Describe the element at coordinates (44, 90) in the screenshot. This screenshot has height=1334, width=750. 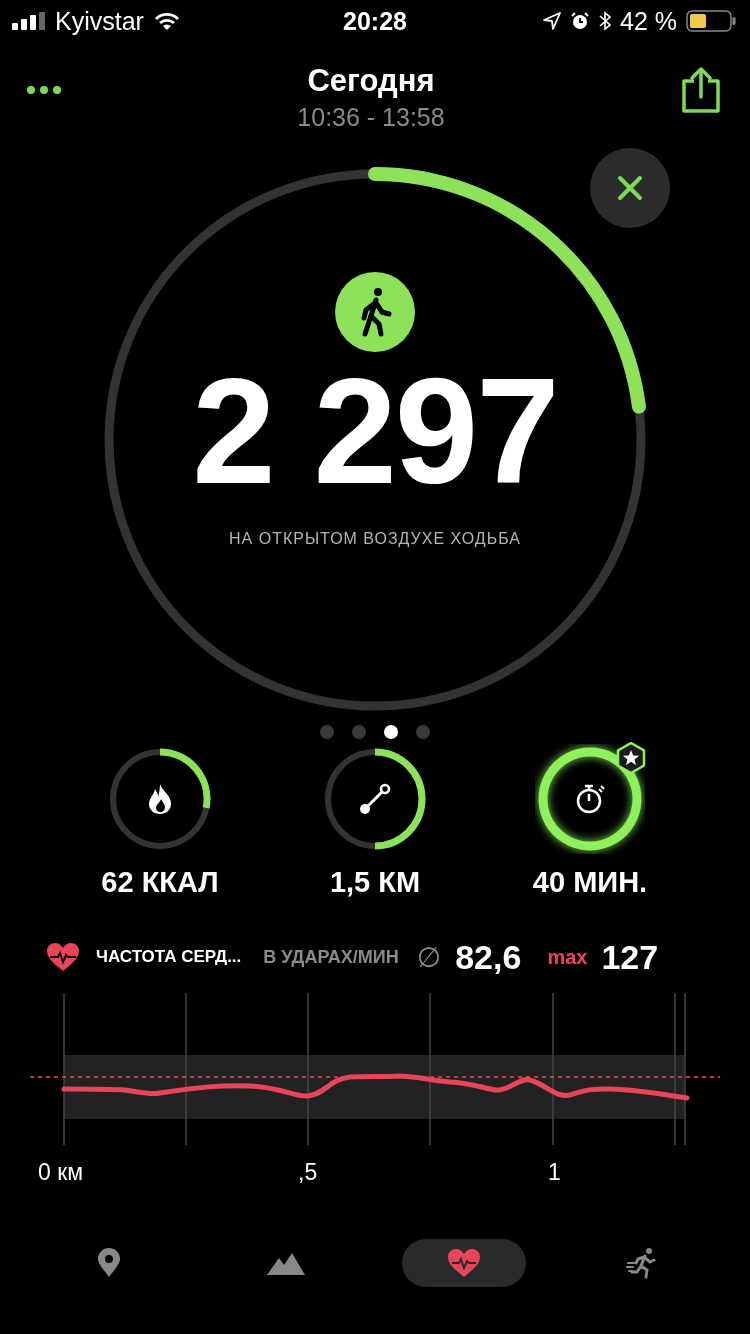
I see `more-icon` at that location.